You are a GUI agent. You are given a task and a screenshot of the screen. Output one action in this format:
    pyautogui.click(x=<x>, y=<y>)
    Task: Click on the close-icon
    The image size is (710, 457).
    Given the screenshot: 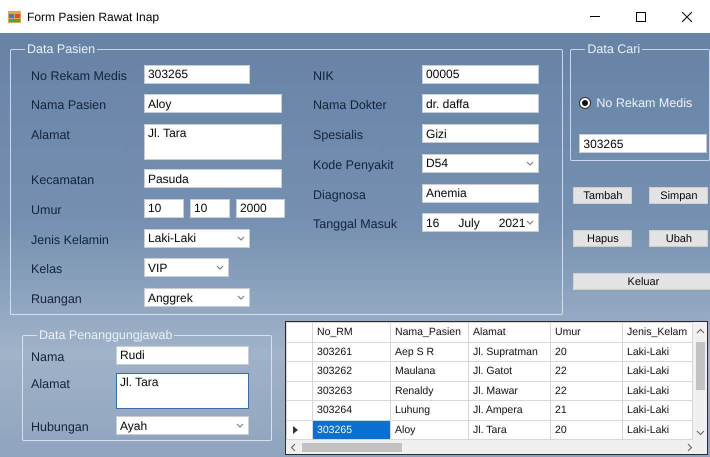 What is the action you would take?
    pyautogui.click(x=687, y=17)
    